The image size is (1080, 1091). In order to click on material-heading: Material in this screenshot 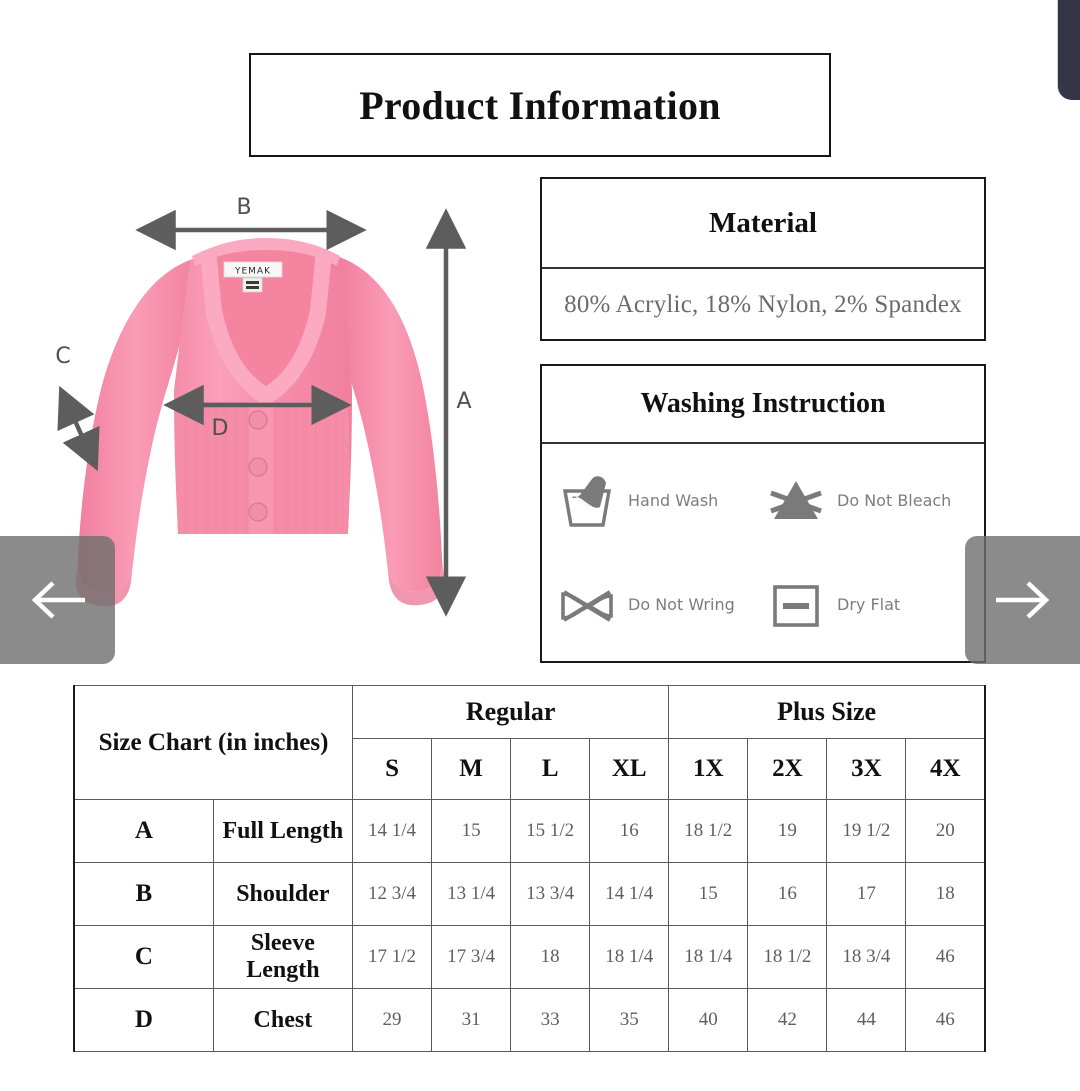, I will do `click(763, 222)`.